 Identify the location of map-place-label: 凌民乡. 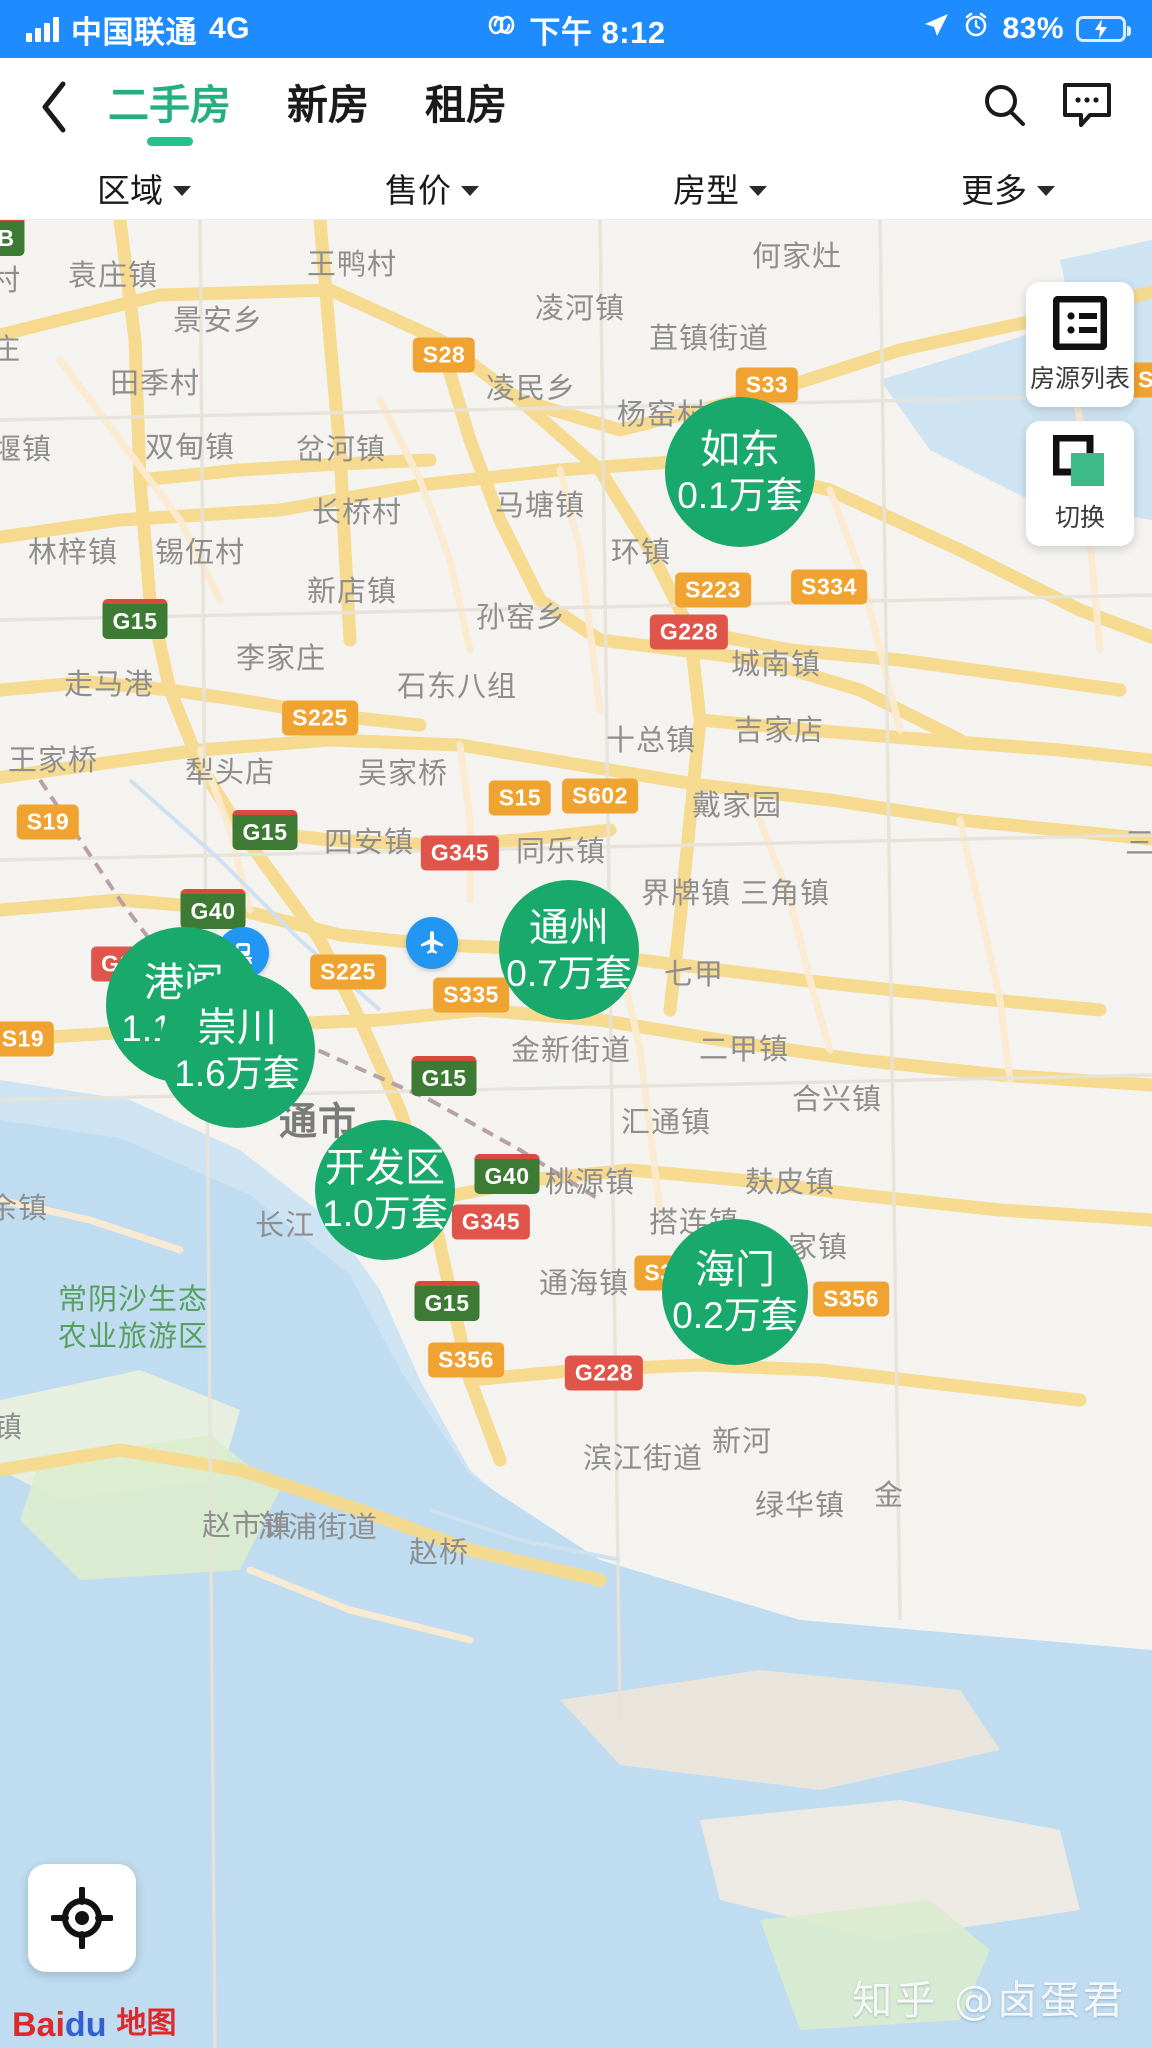
(531, 389).